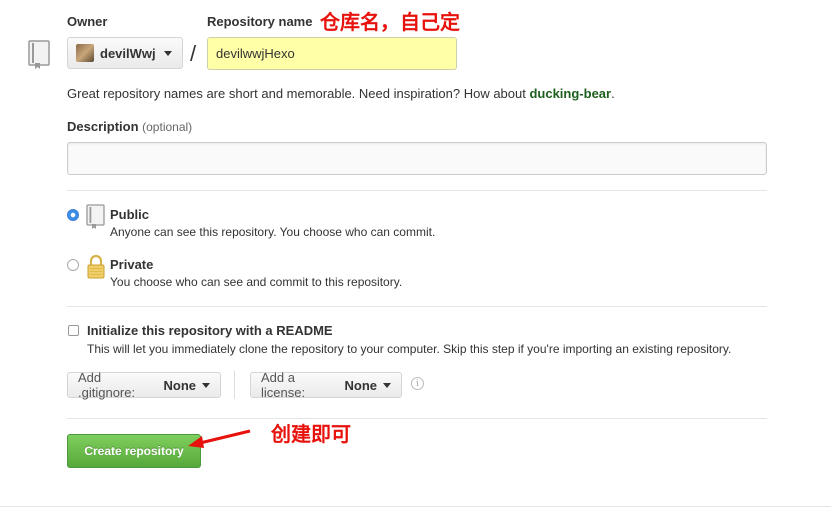  I want to click on readme-title: Initialize this repository with a README, so click(210, 330).